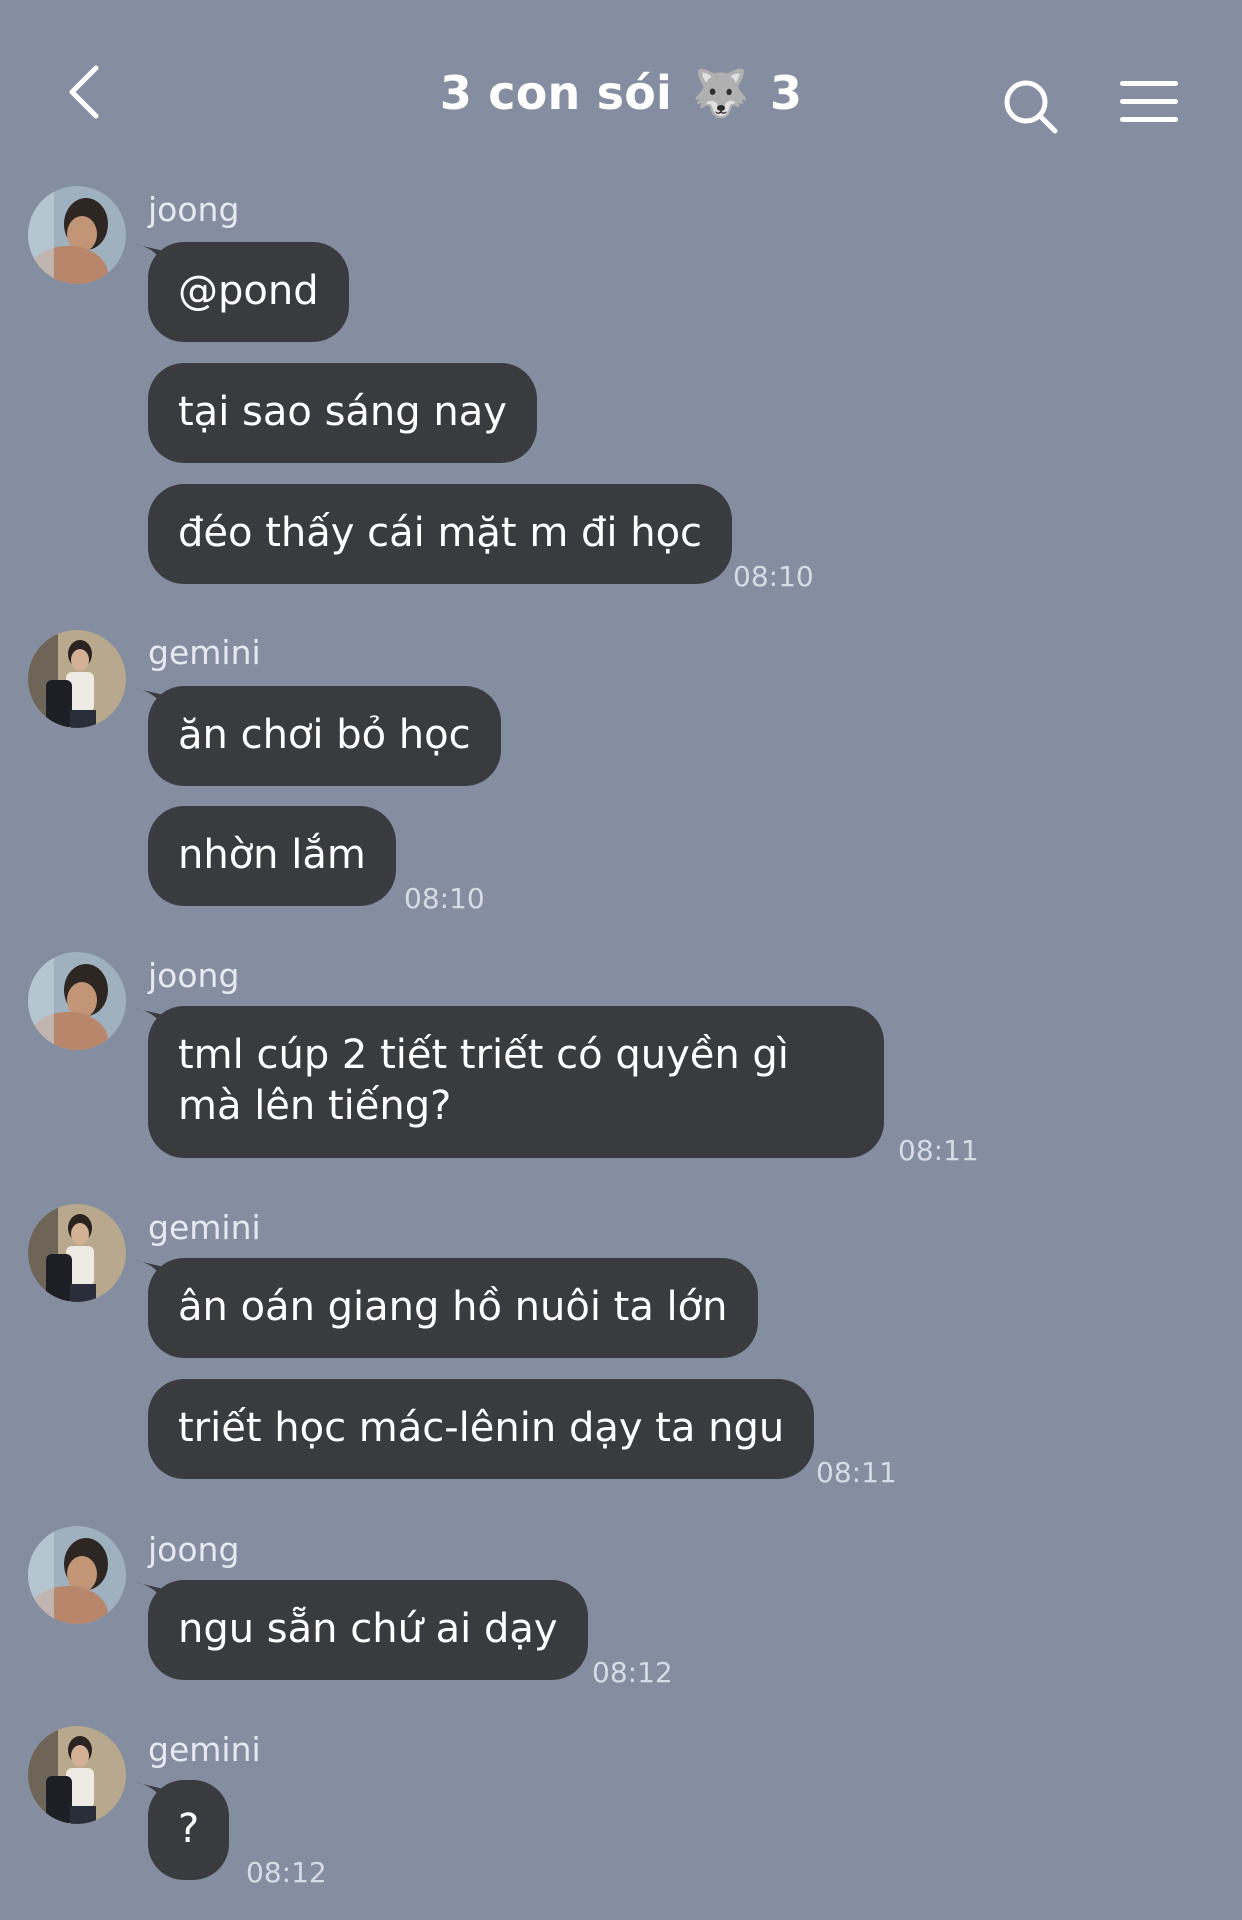 The image size is (1242, 1920). What do you see at coordinates (324, 736) in the screenshot?
I see `message-bubble: ăn chơi bỏ học` at bounding box center [324, 736].